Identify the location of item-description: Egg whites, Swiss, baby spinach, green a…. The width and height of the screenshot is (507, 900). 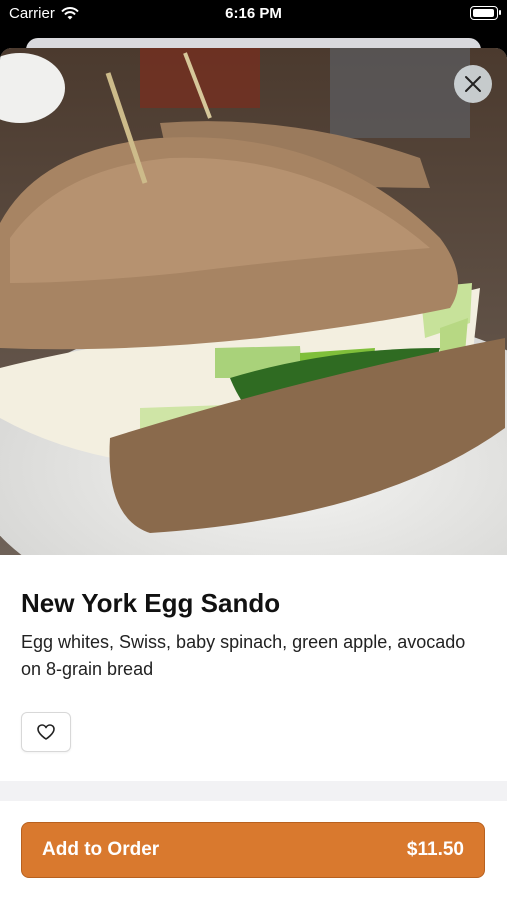
(243, 655).